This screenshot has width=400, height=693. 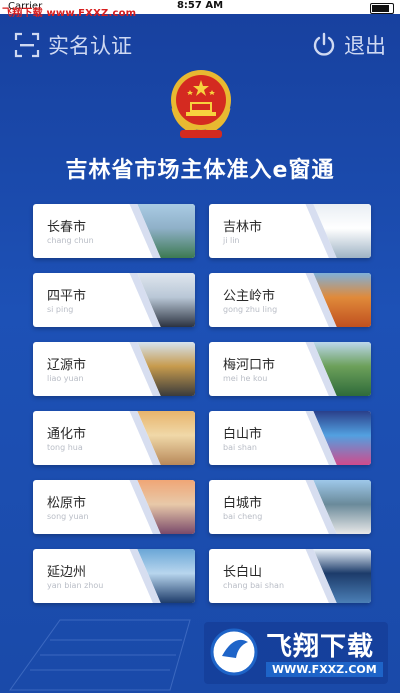 What do you see at coordinates (365, 46) in the screenshot?
I see `logout-label: 退出` at bounding box center [365, 46].